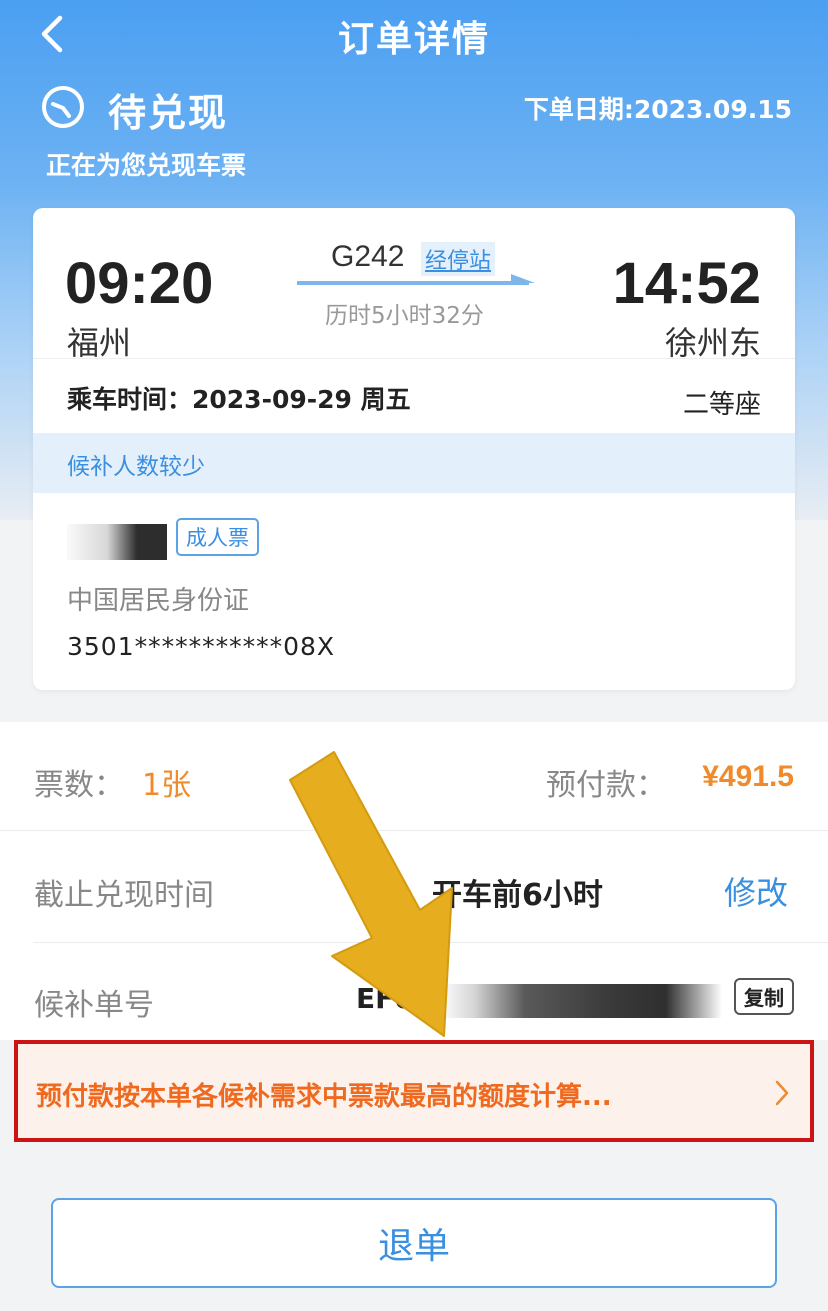 This screenshot has width=828, height=1311. I want to click on page-title: 订单详情, so click(413, 39).